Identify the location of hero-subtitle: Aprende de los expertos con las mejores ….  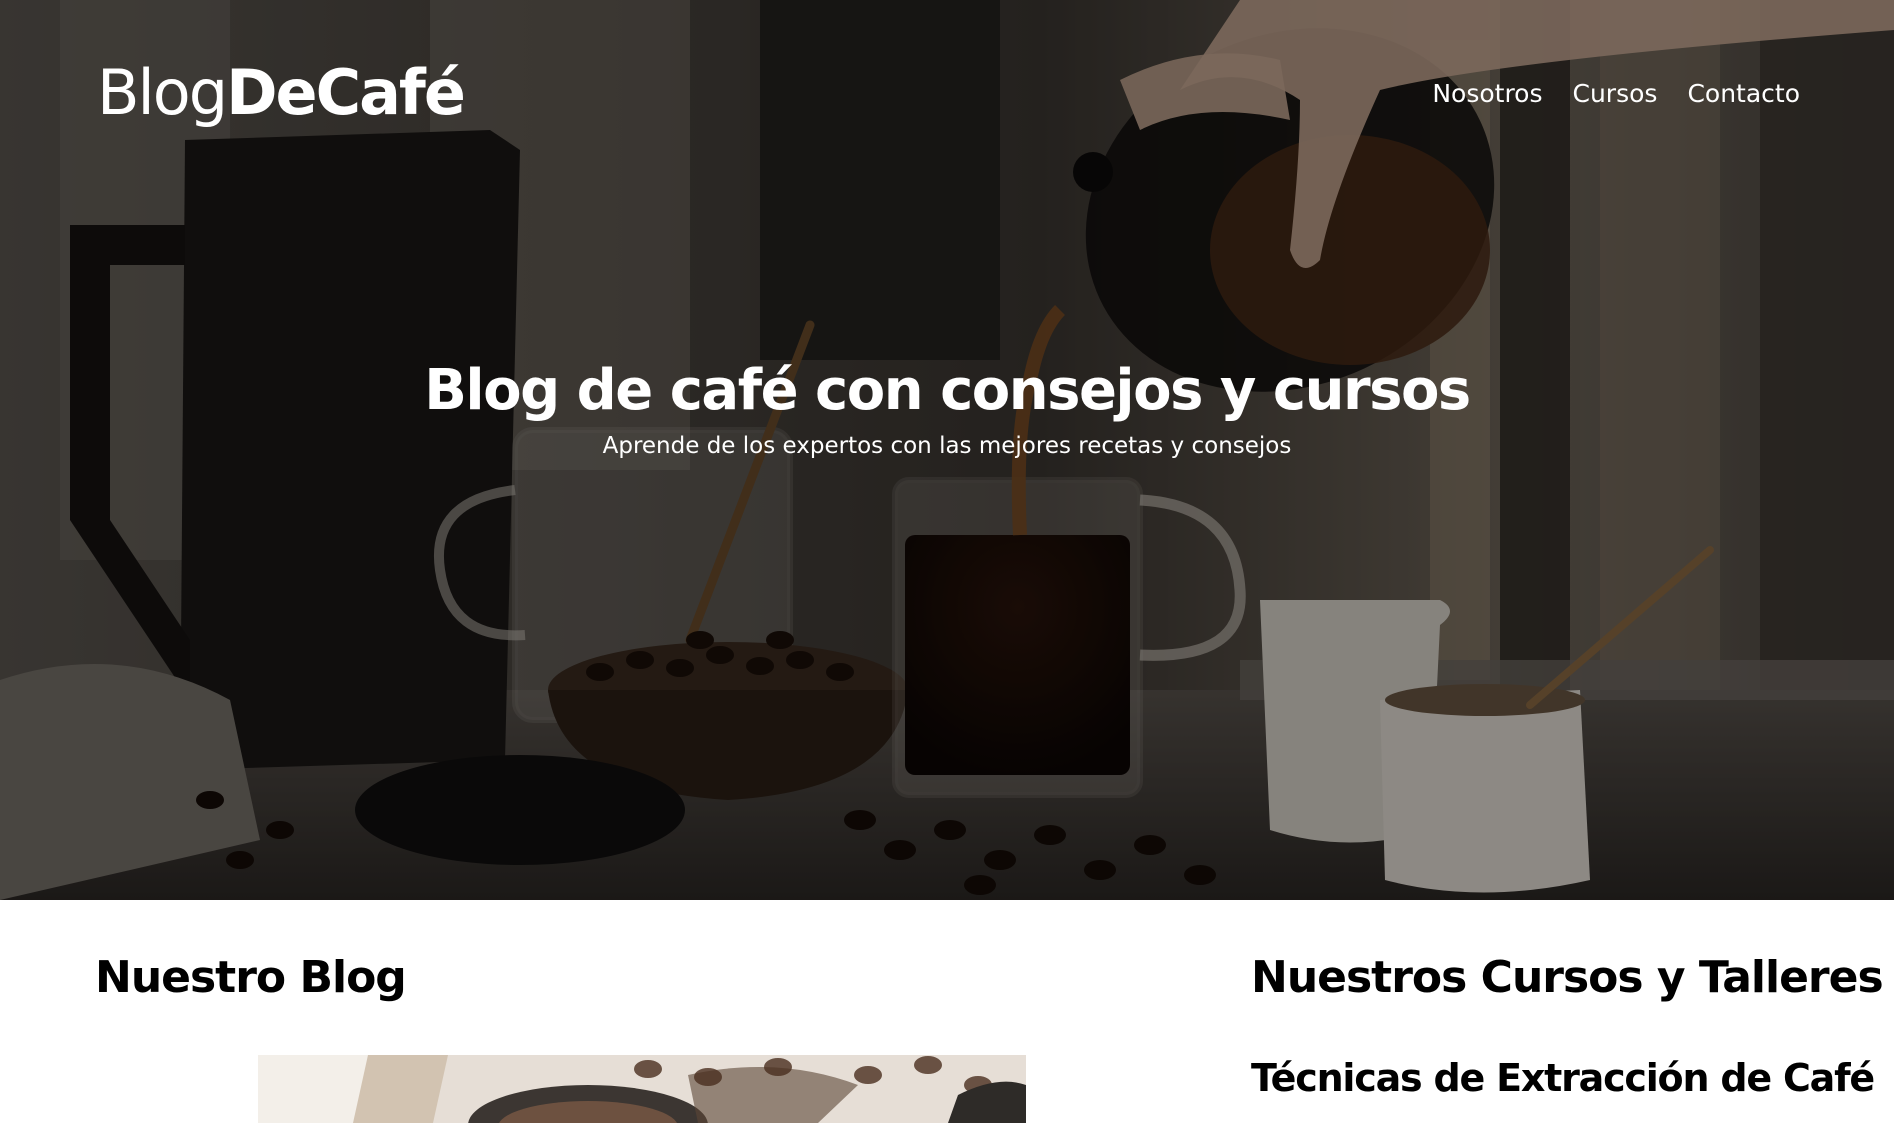
(947, 446).